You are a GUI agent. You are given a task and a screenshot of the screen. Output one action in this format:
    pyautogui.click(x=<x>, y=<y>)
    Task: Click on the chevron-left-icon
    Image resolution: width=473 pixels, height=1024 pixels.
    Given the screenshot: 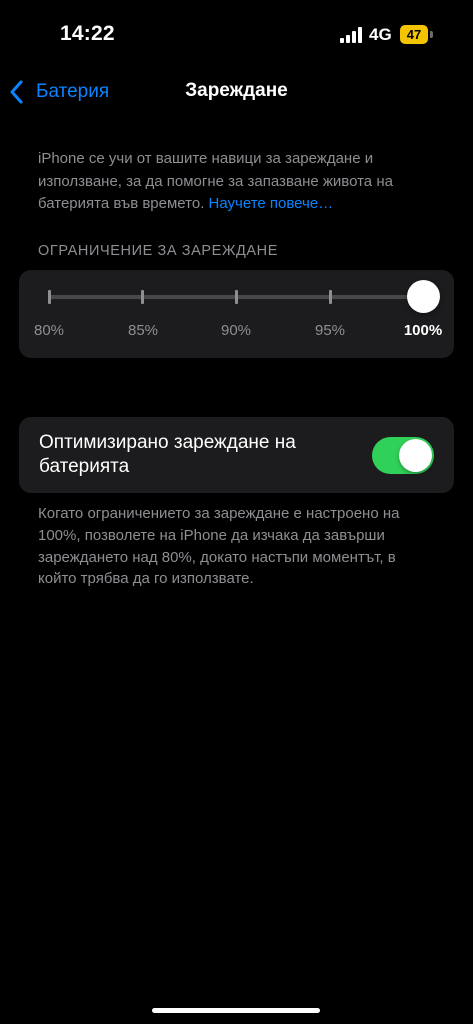 What is the action you would take?
    pyautogui.click(x=16, y=92)
    